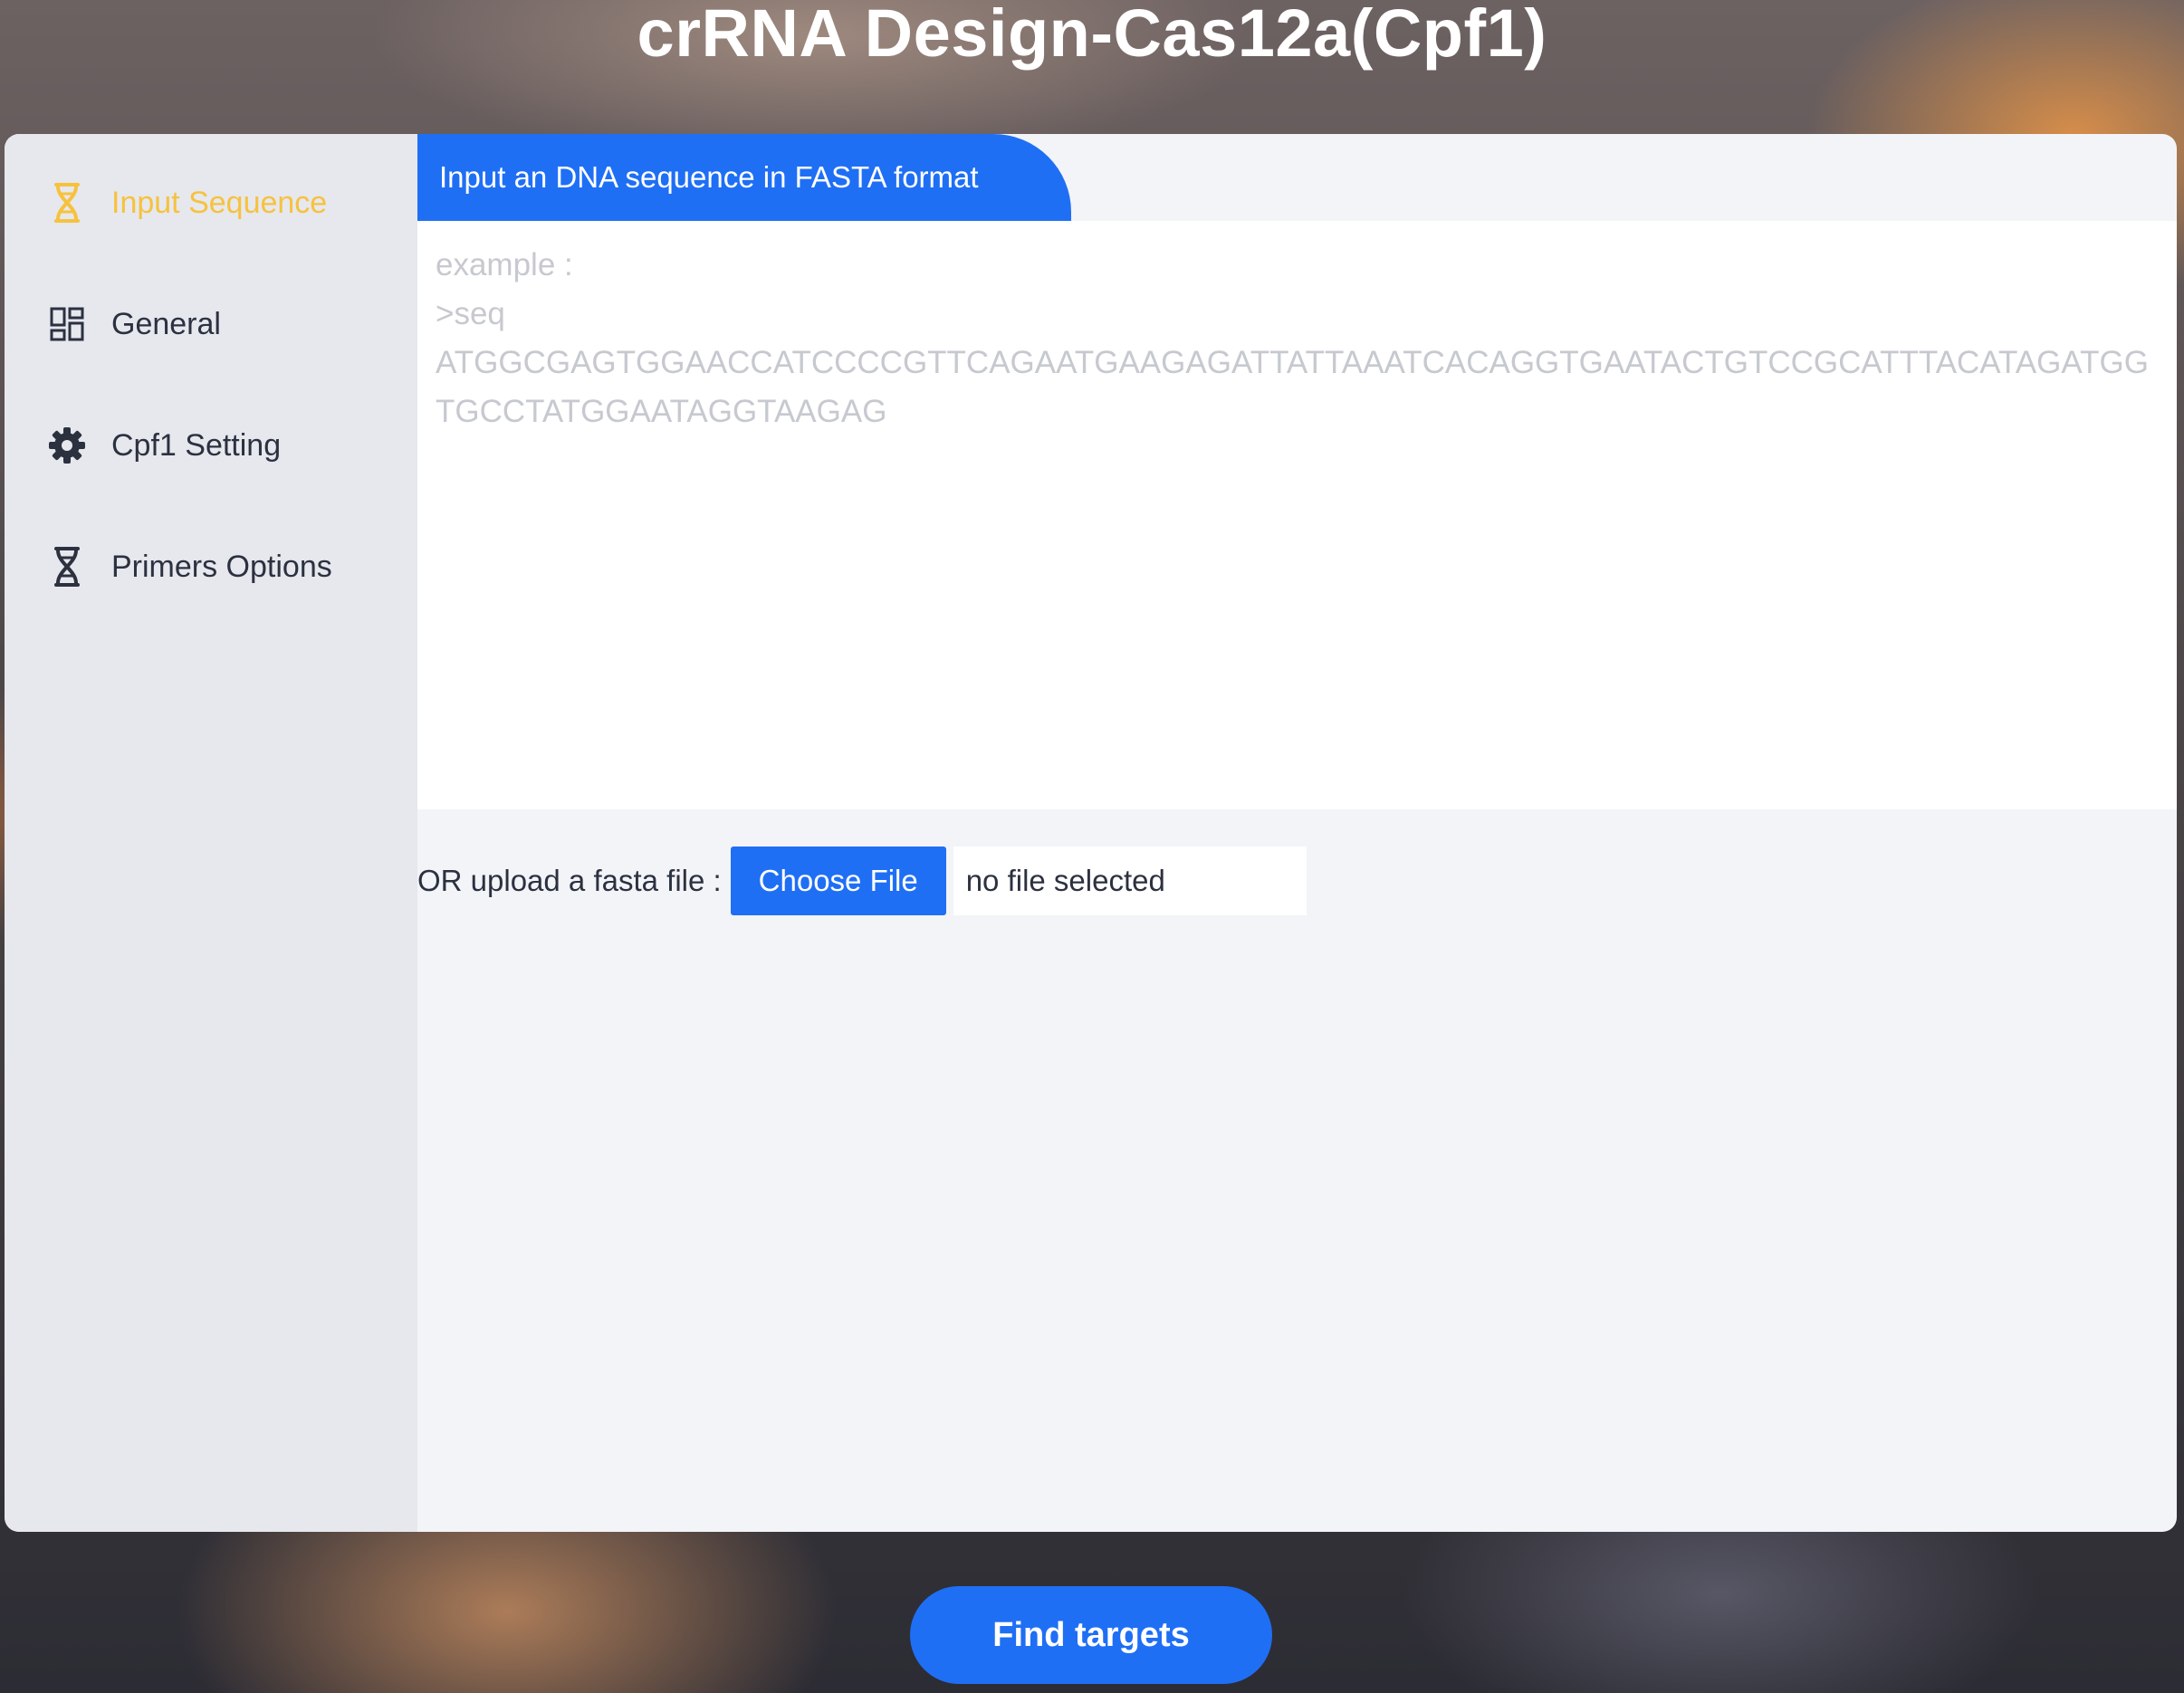 This screenshot has height=1693, width=2184. Describe the element at coordinates (1130, 881) in the screenshot. I see `file-status: no file selected` at that location.